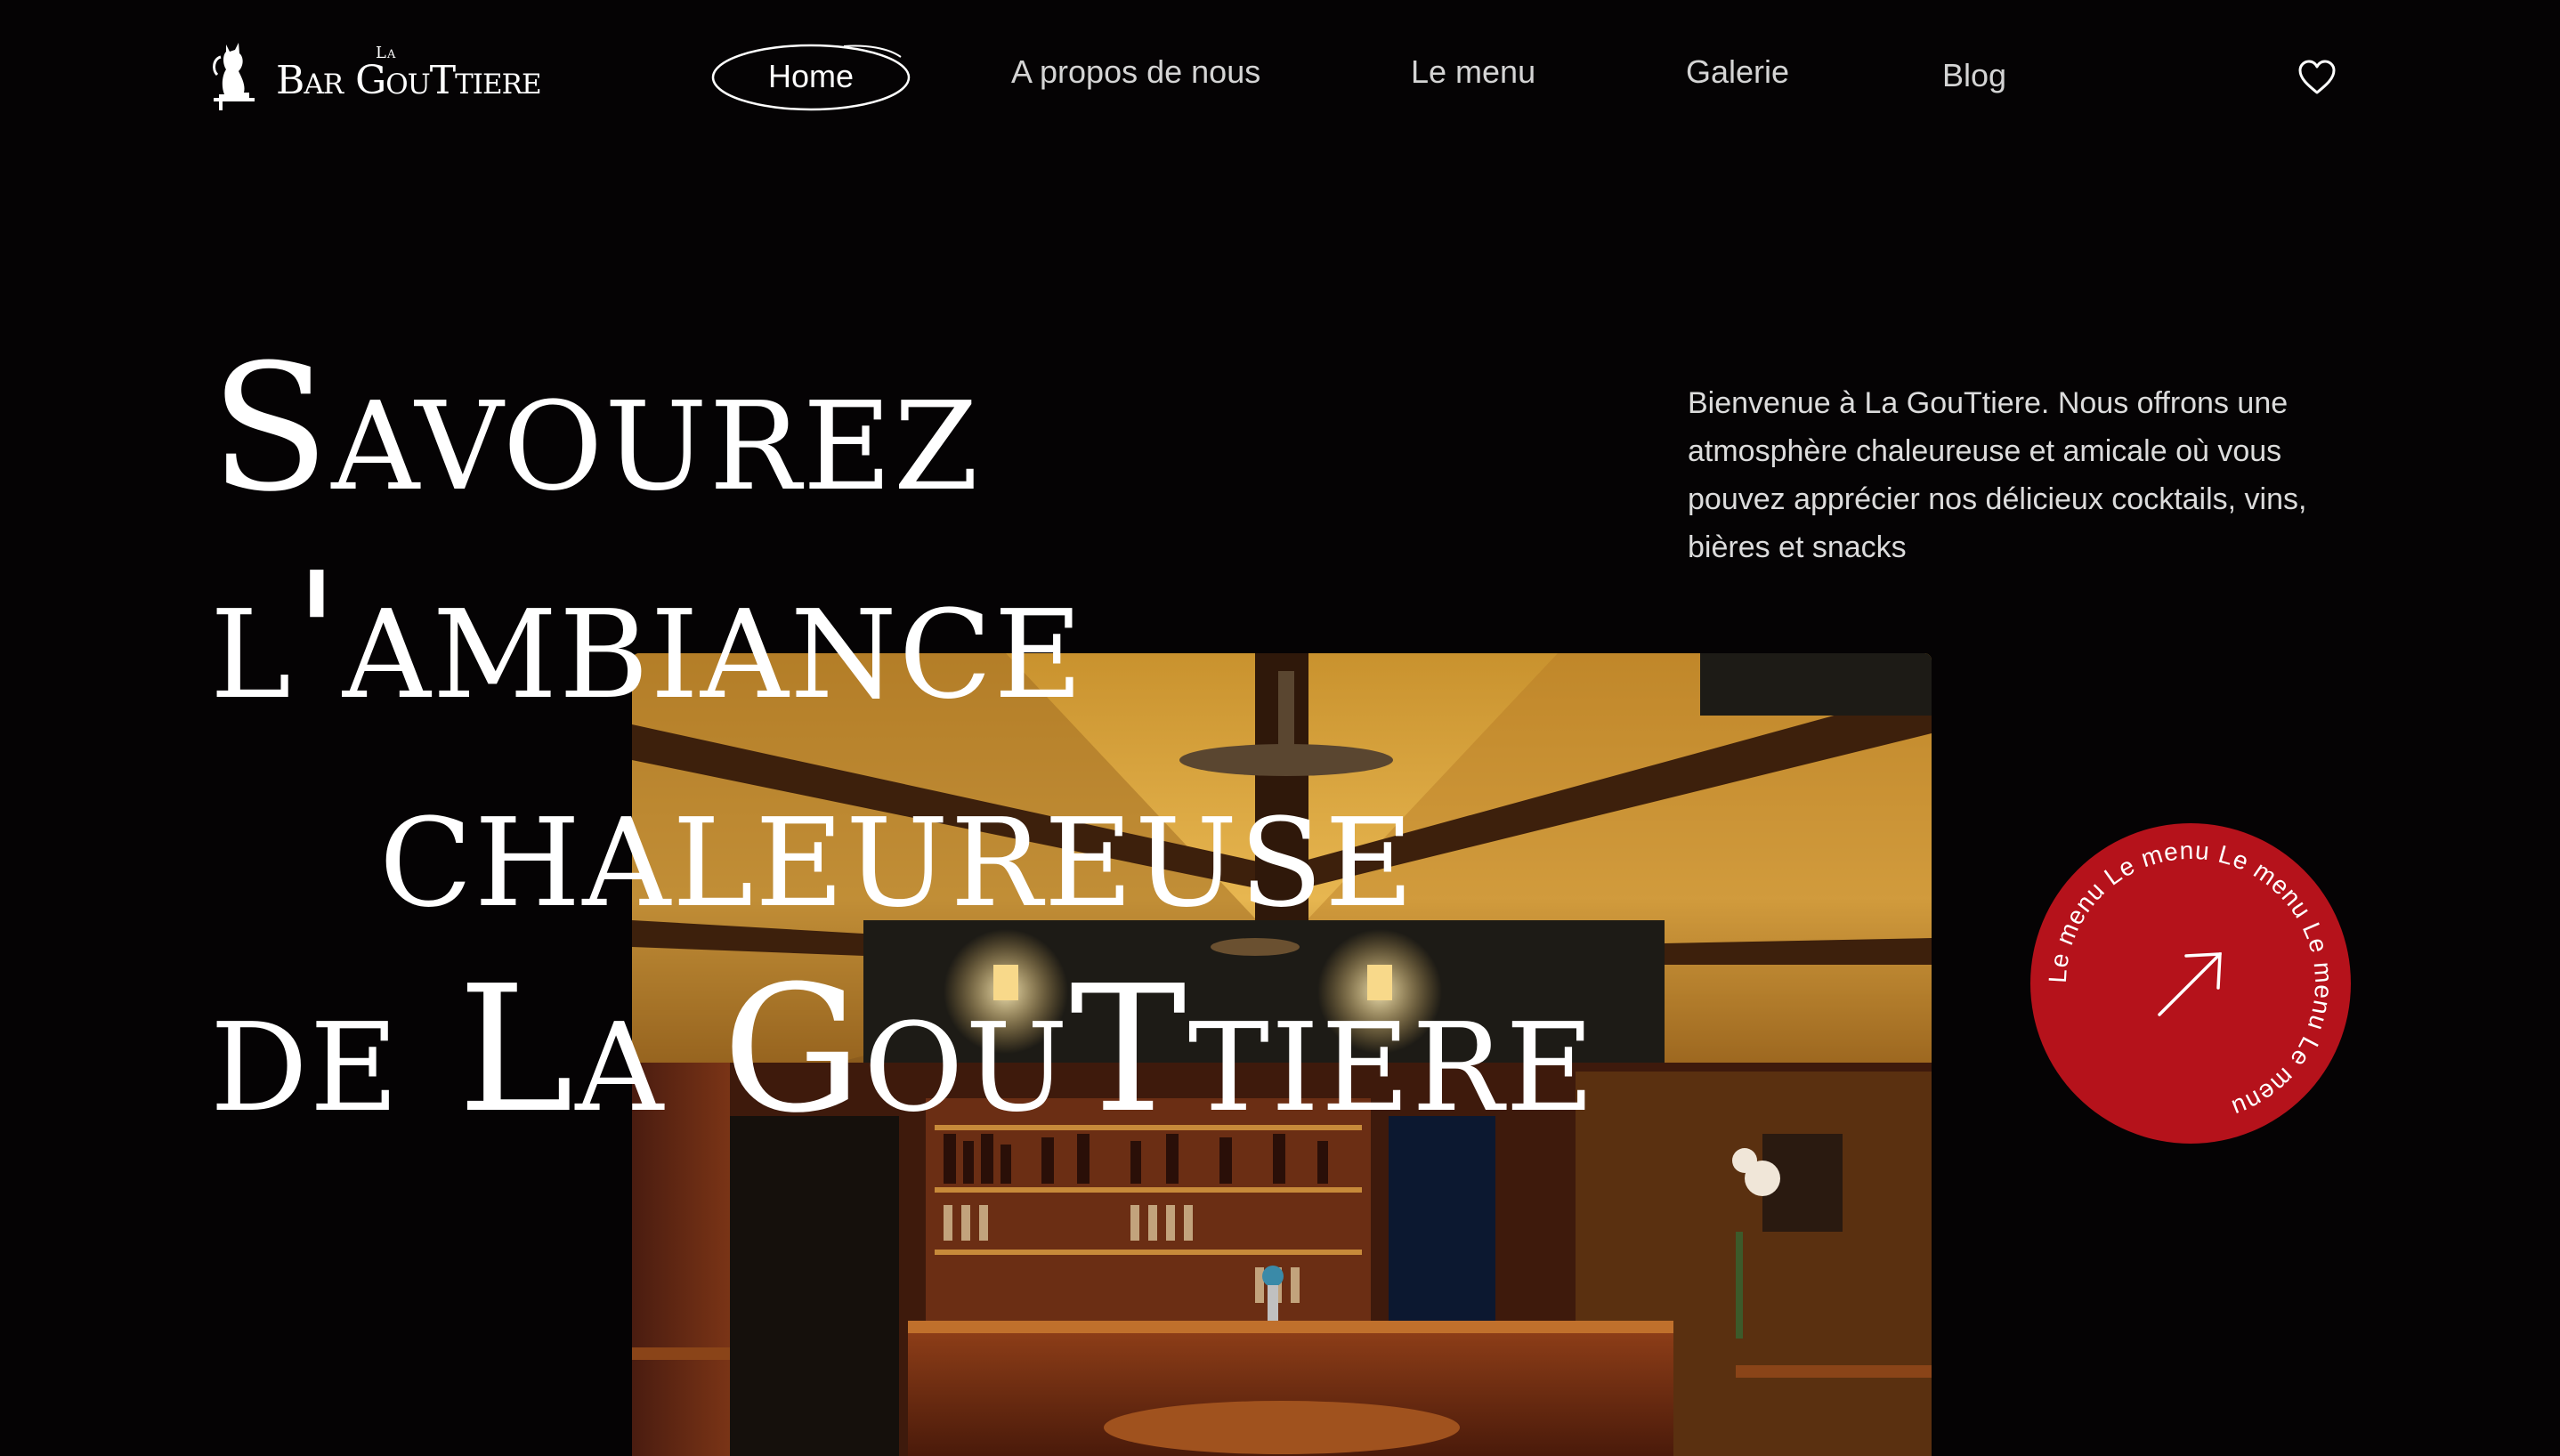 This screenshot has height=1456, width=2560. I want to click on heart-icon, so click(2317, 77).